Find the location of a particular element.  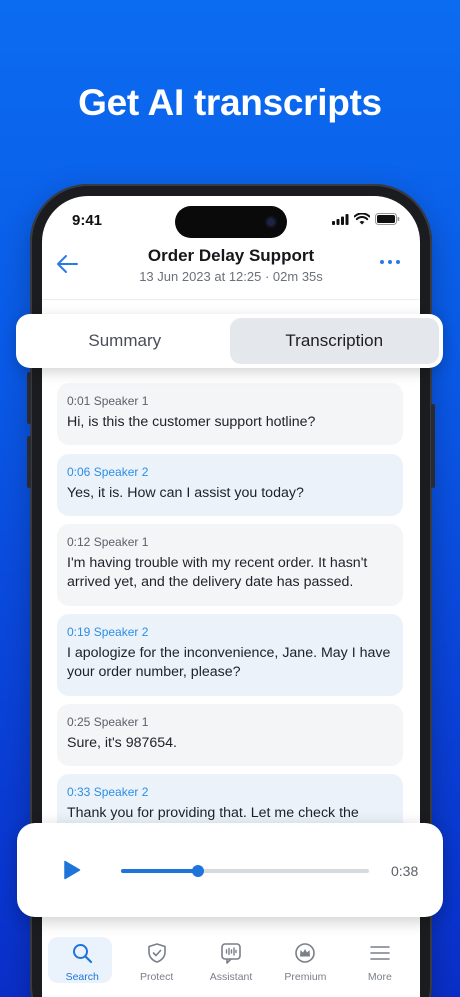

playback-time: 0:38 is located at coordinates (405, 871).